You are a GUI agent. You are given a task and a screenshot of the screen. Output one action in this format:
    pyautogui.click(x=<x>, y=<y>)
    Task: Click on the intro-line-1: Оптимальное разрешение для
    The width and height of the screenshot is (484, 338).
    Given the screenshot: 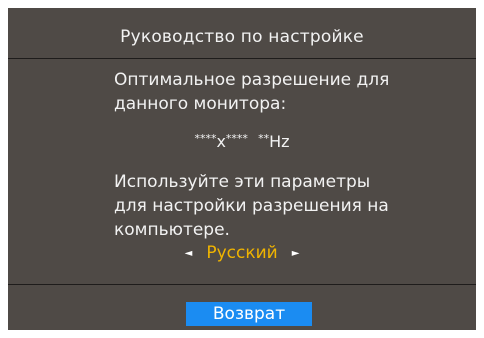 What is the action you would take?
    pyautogui.click(x=252, y=80)
    